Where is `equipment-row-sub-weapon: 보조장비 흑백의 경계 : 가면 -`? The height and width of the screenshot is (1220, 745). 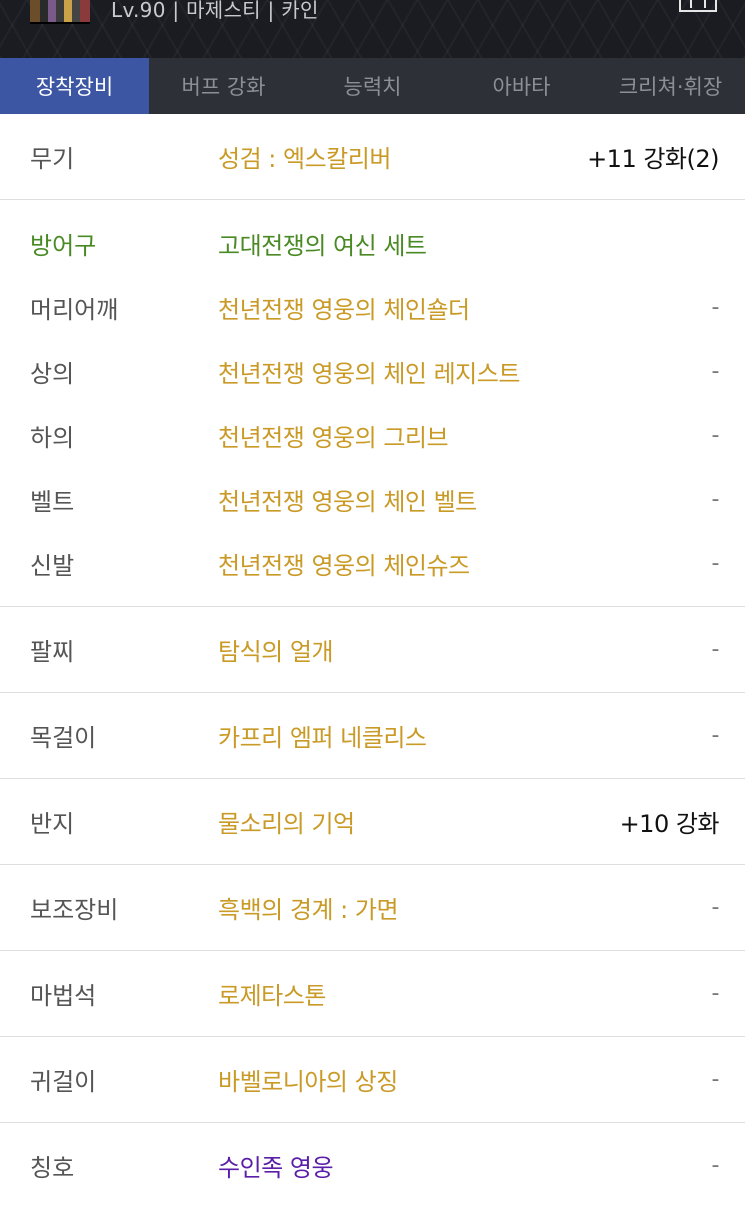 equipment-row-sub-weapon: 보조장비 흑백의 경계 : 가면 - is located at coordinates (372, 907).